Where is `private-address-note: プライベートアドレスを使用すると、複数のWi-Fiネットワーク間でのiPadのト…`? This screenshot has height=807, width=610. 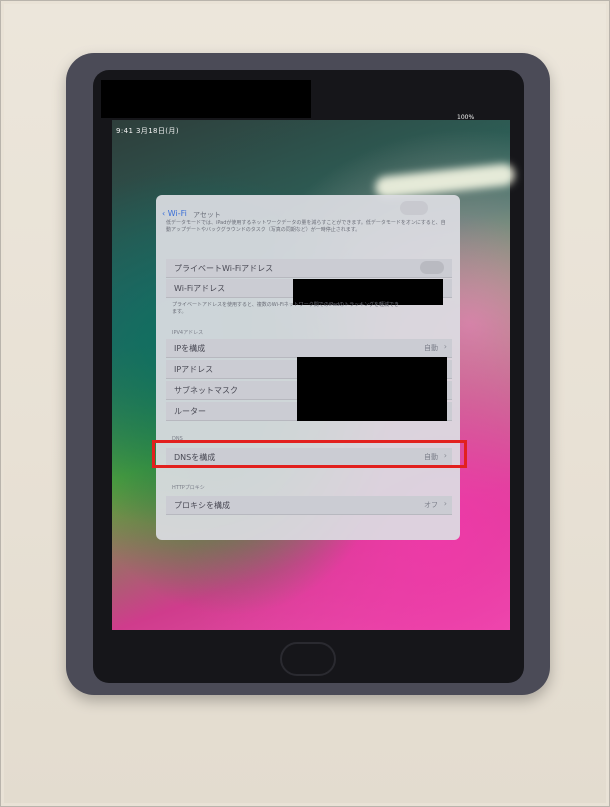 private-address-note: プライベートアドレスを使用すると、複数のWi-Fiネットワーク間でのiPadのト… is located at coordinates (286, 308).